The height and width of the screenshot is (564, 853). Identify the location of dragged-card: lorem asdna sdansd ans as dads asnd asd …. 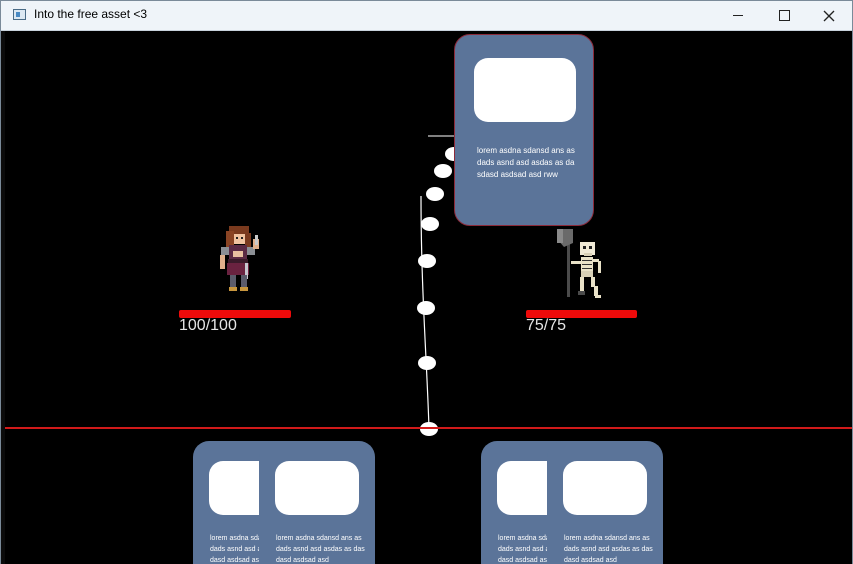
(524, 130).